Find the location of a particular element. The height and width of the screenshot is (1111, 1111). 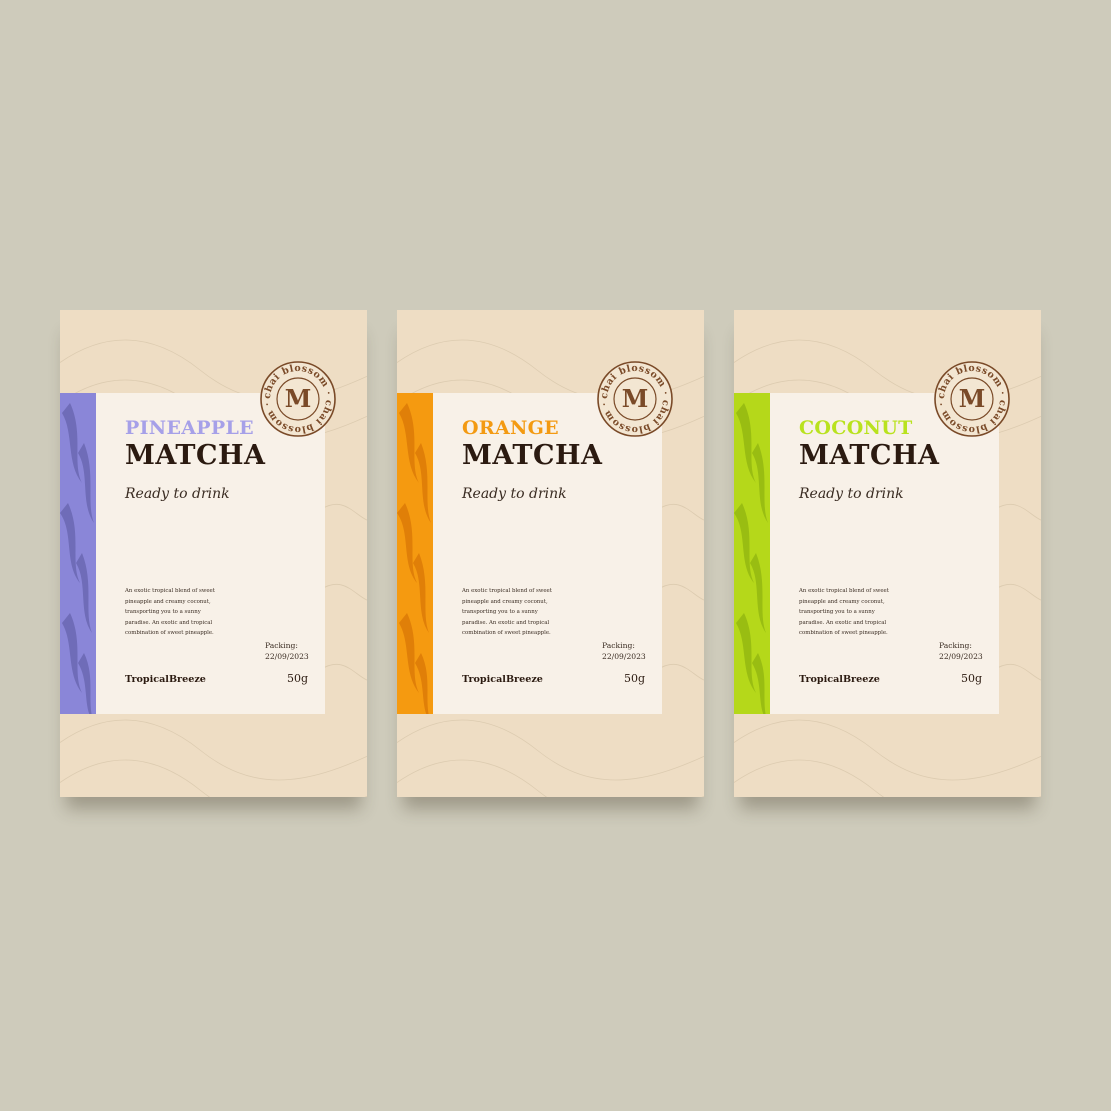

flavor-name: ORANGE is located at coordinates (510, 428).